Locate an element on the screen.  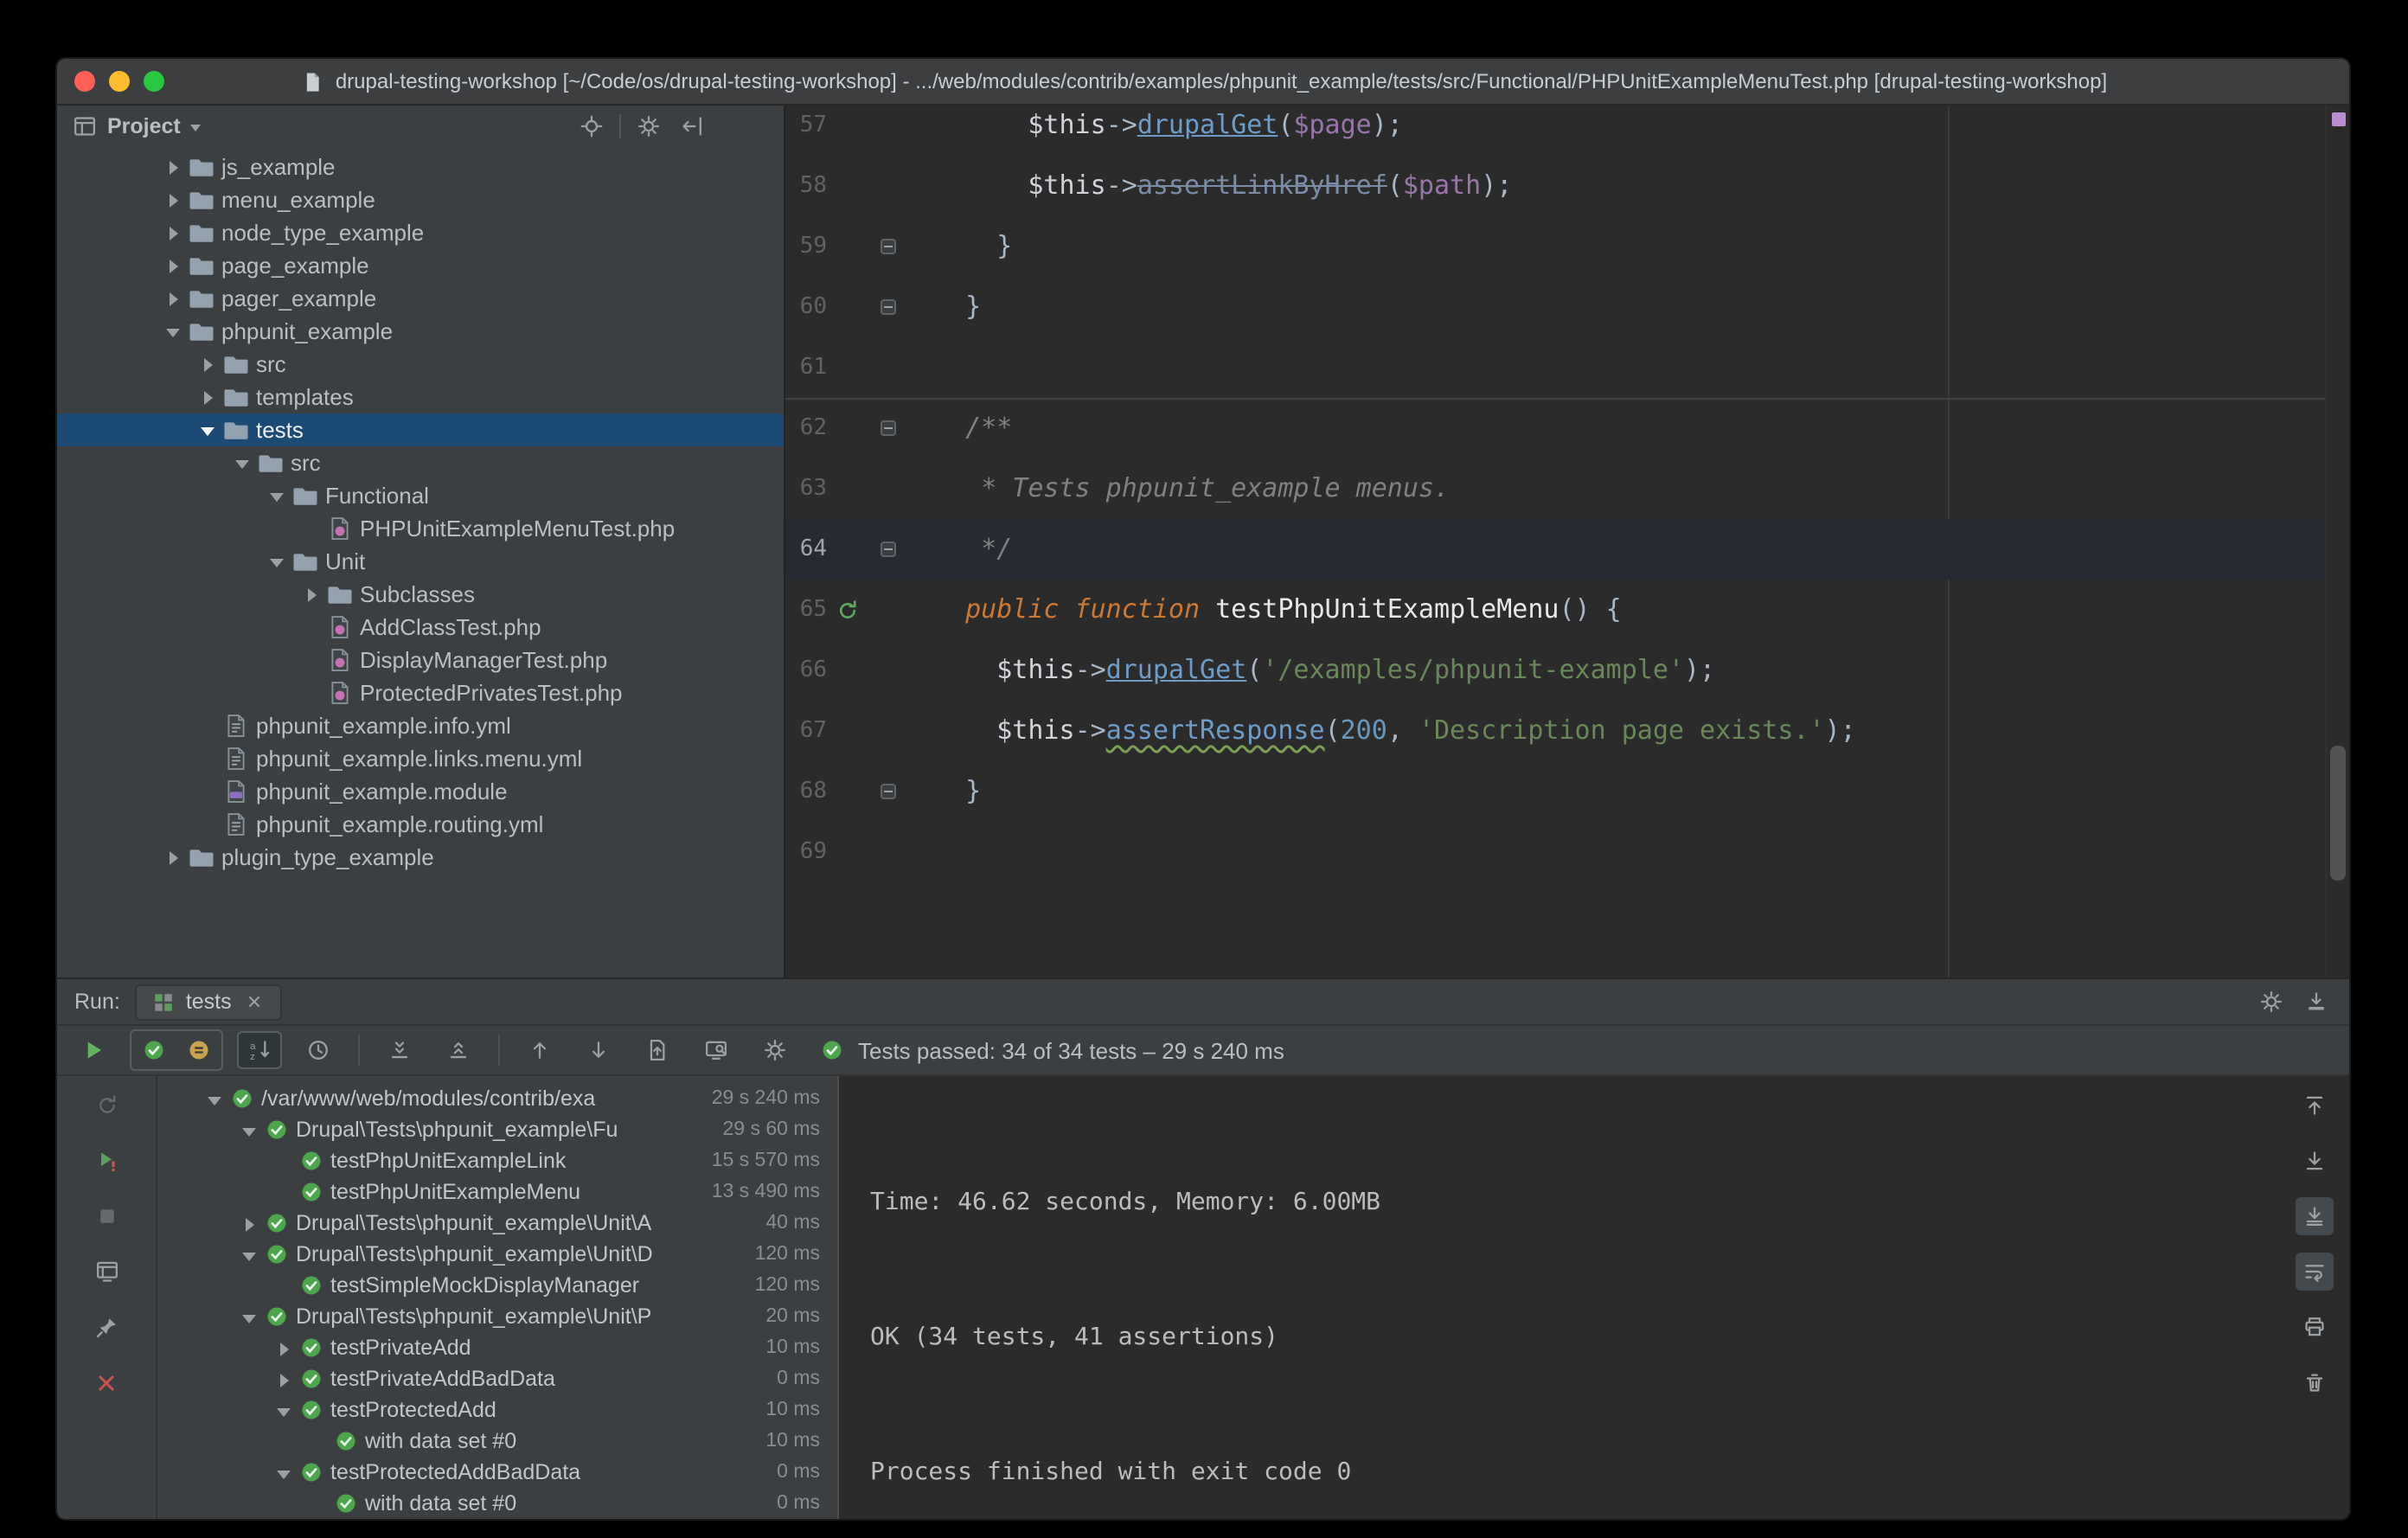
code-line-63: 63 * Tests phpunit_example menus. is located at coordinates (1555, 489).